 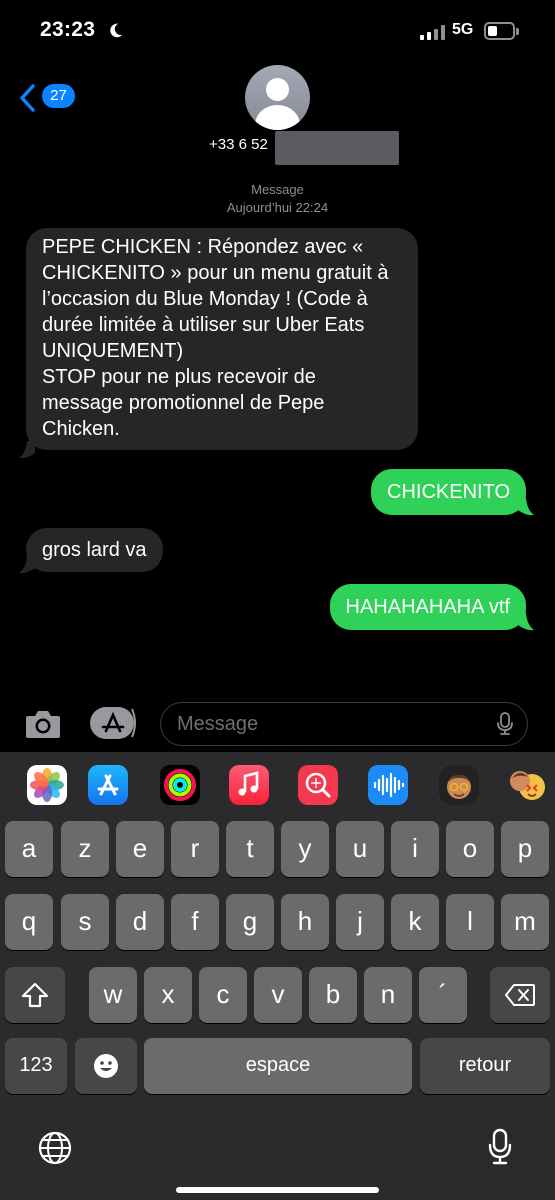 I want to click on backspace-icon, so click(x=520, y=995).